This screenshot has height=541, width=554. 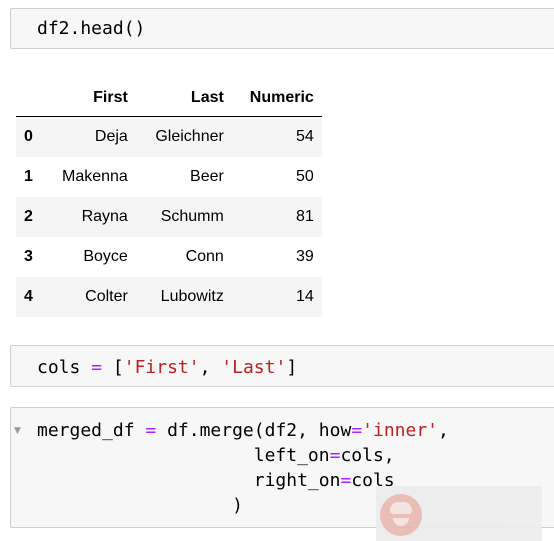 I want to click on cell-numeric: 81, so click(x=305, y=216).